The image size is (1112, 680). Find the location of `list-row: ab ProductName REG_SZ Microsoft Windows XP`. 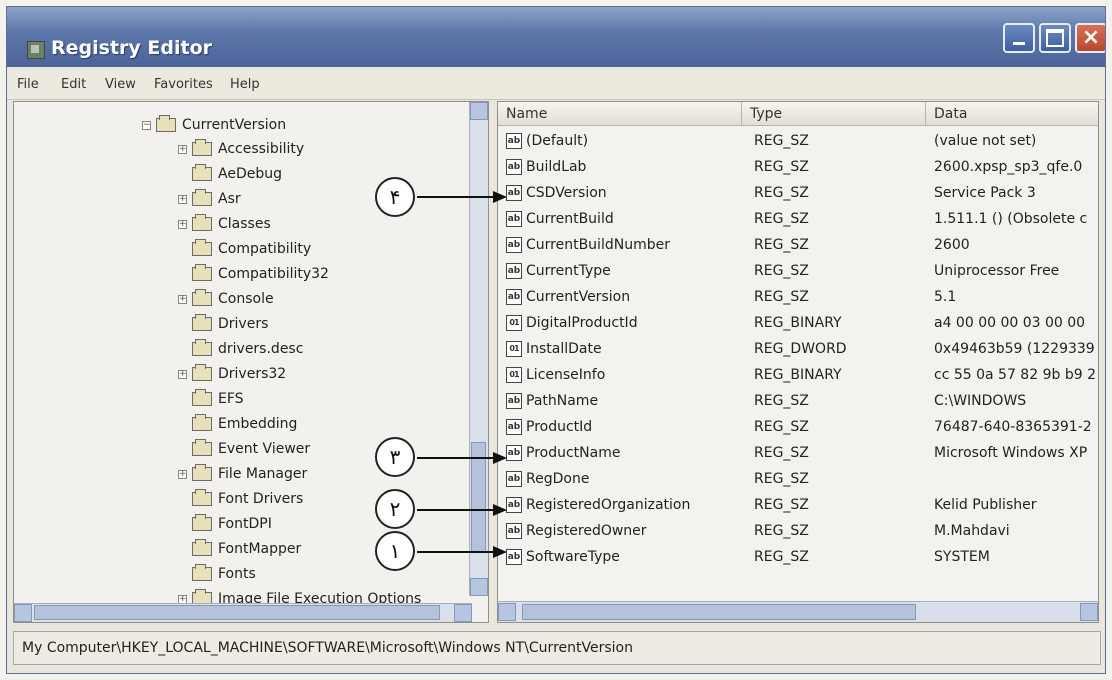

list-row: ab ProductName REG_SZ Microsoft Windows XP is located at coordinates (798, 455).